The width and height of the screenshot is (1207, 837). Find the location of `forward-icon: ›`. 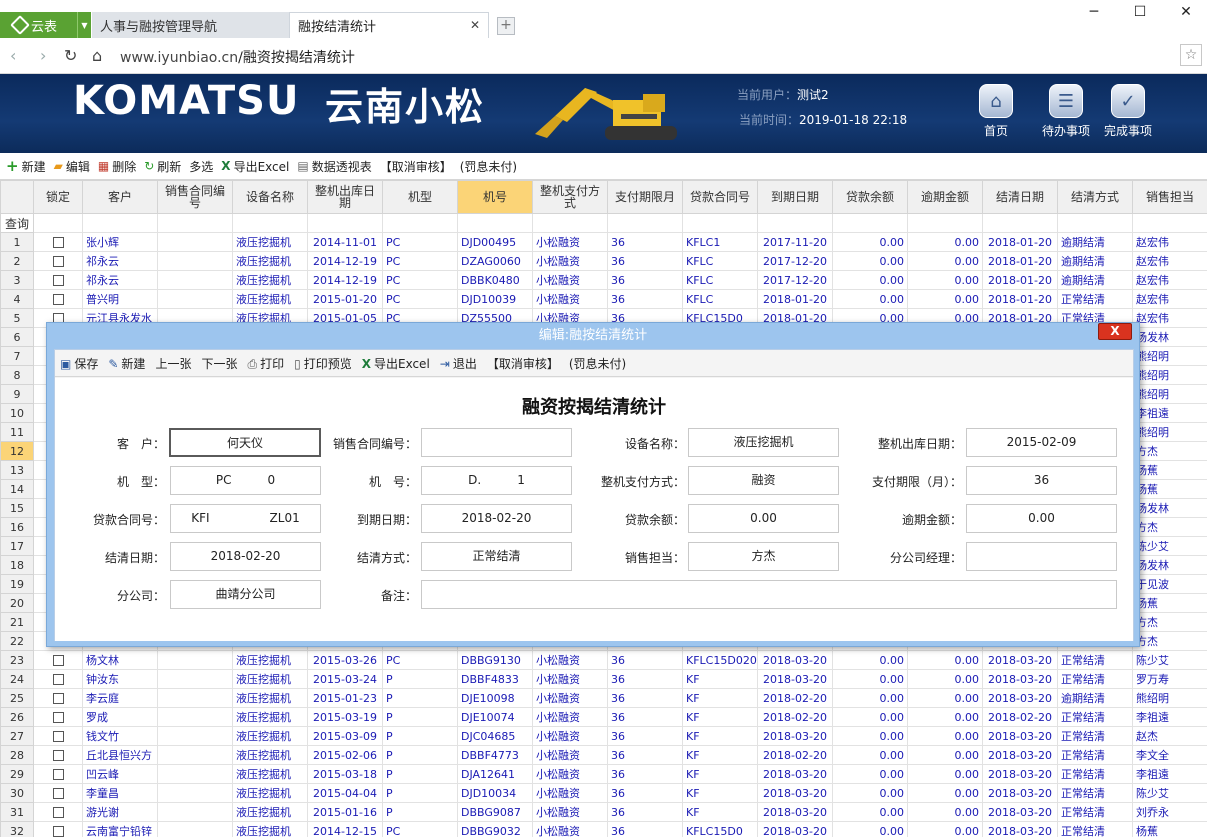

forward-icon: › is located at coordinates (43, 55).